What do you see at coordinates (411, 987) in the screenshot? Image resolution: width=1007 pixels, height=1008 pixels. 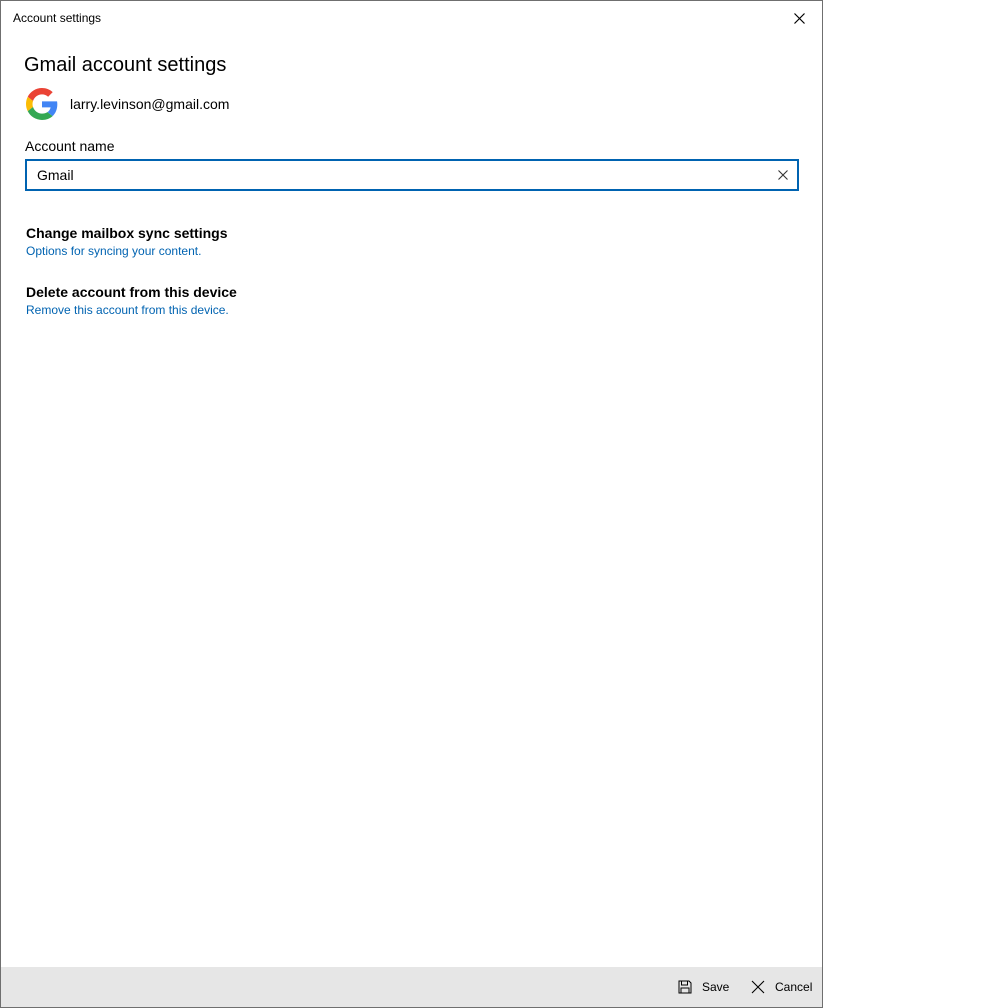 I see `footer-bar: Save Cancel` at bounding box center [411, 987].